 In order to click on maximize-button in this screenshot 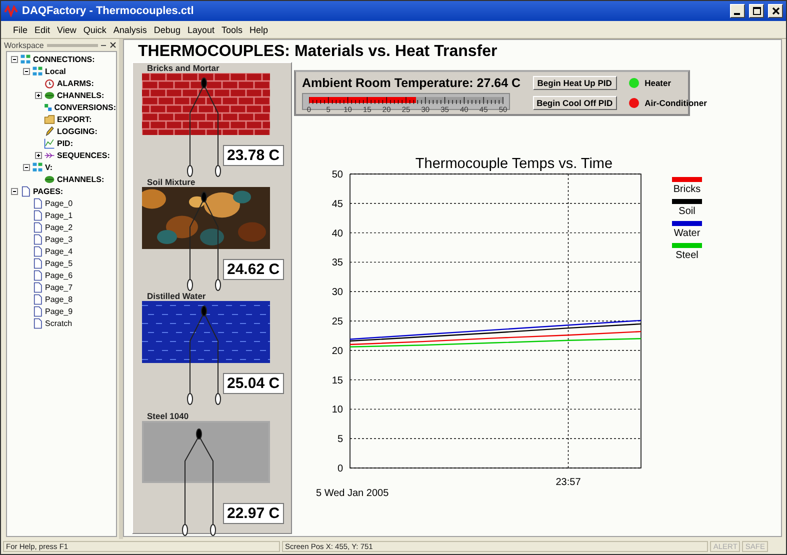, I will do `click(756, 11)`.